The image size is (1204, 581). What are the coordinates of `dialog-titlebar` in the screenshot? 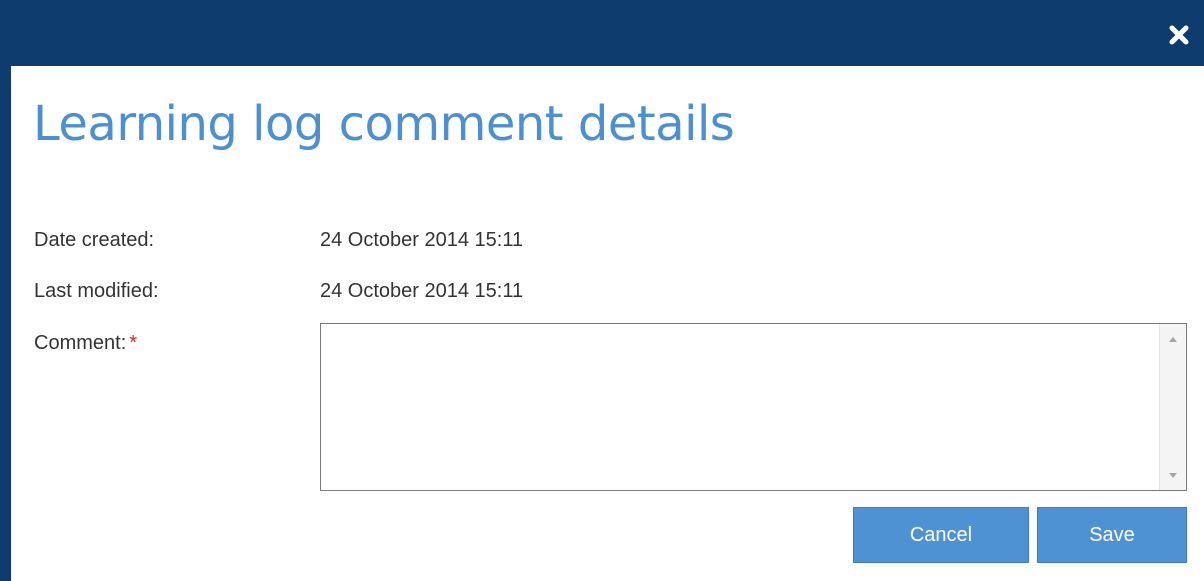 It's located at (602, 33).